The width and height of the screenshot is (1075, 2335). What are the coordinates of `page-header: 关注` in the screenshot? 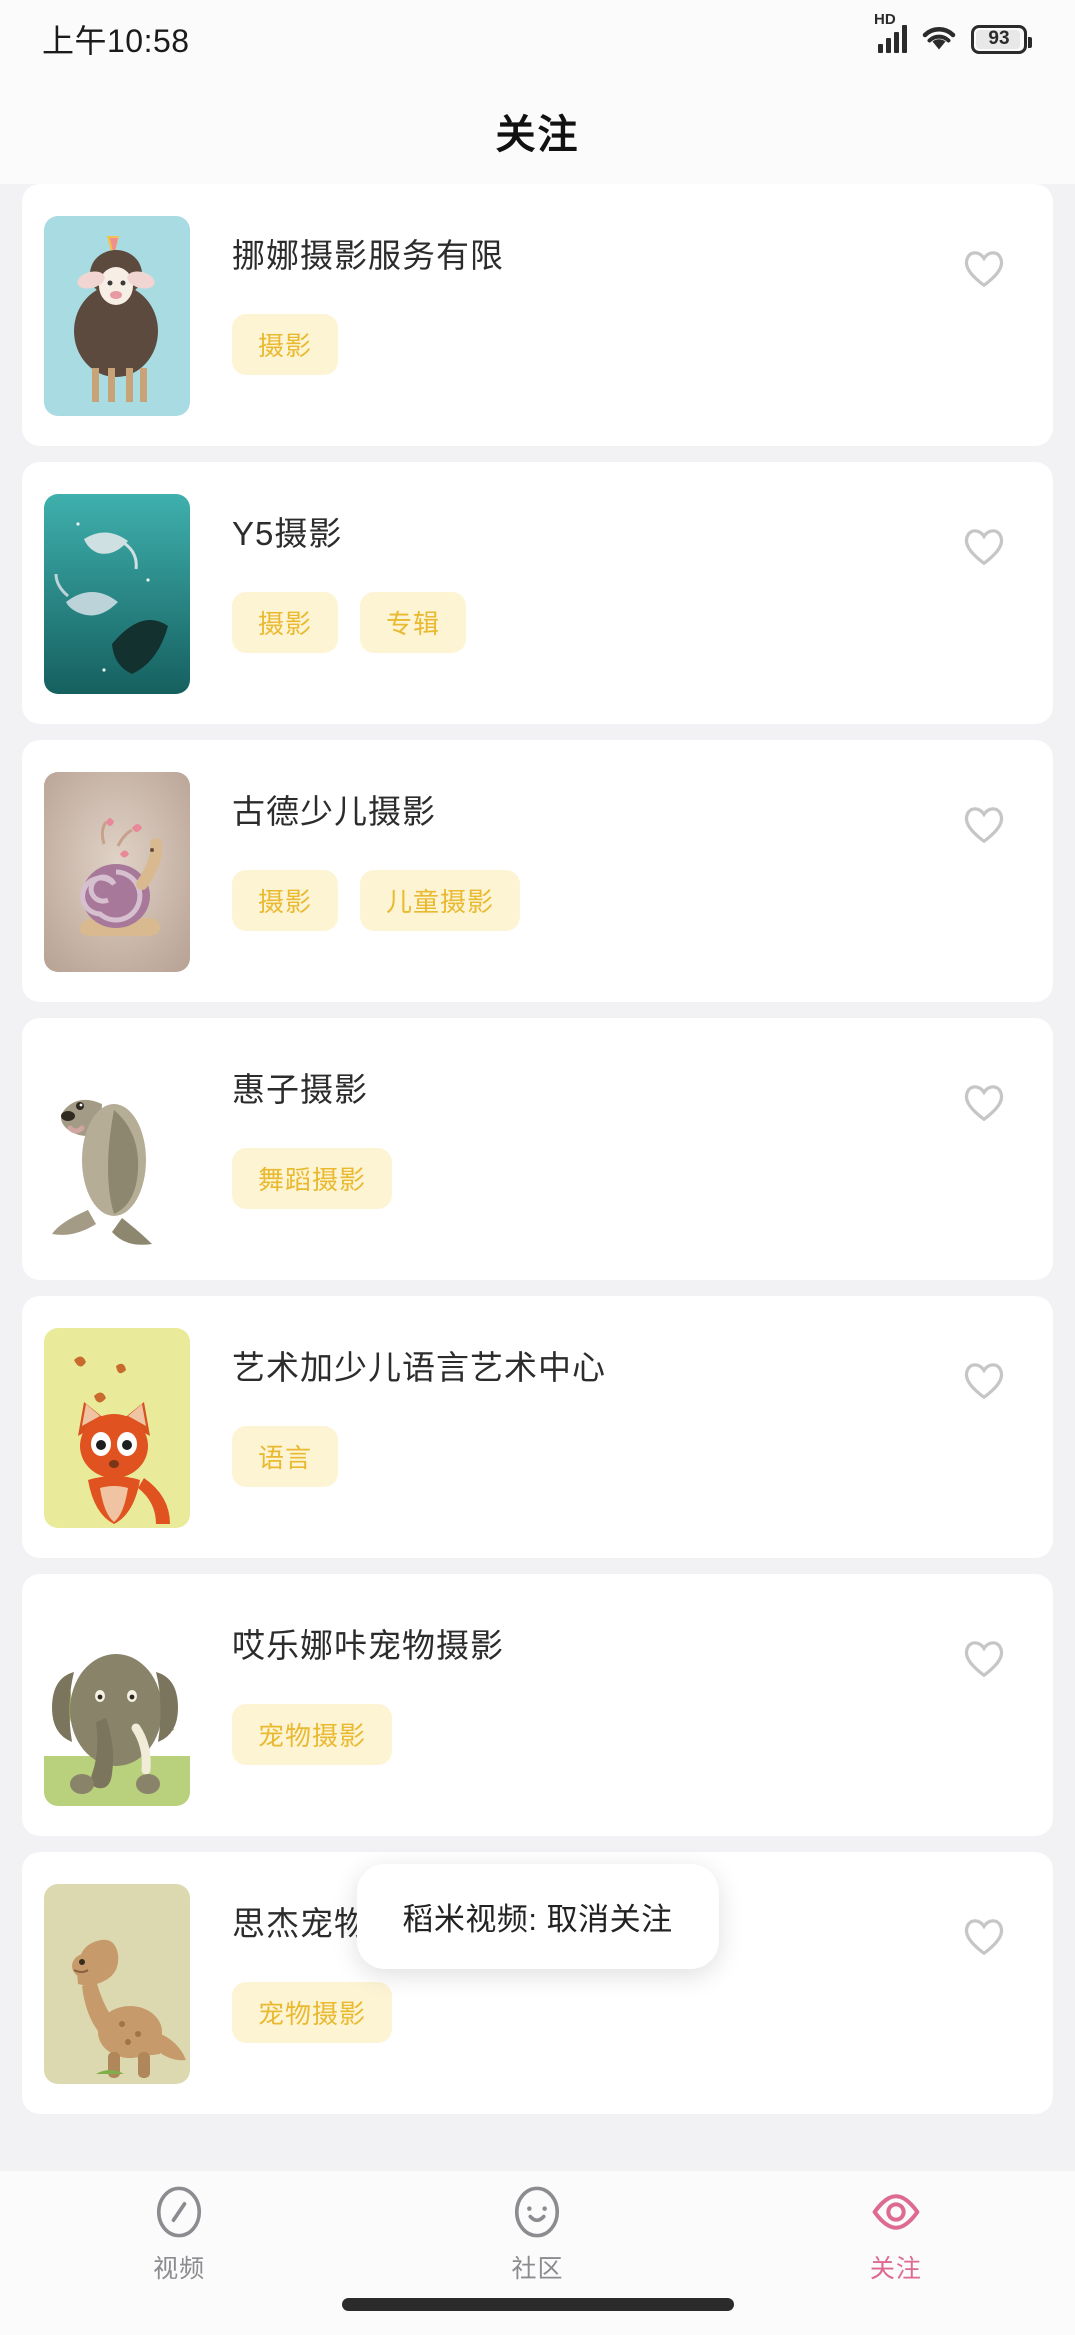 It's located at (537, 131).